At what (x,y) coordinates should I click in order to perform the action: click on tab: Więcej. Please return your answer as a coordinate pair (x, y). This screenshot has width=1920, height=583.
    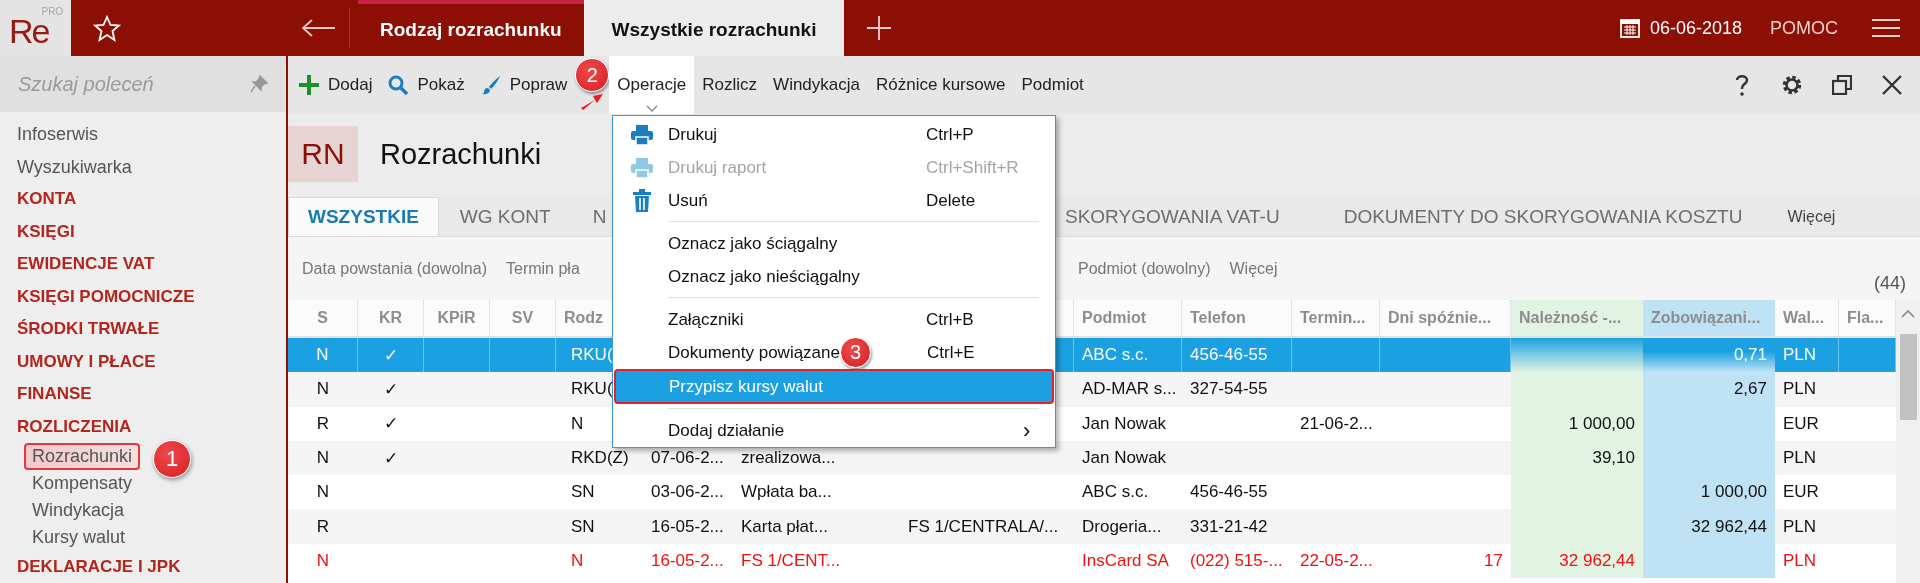
    Looking at the image, I should click on (1811, 216).